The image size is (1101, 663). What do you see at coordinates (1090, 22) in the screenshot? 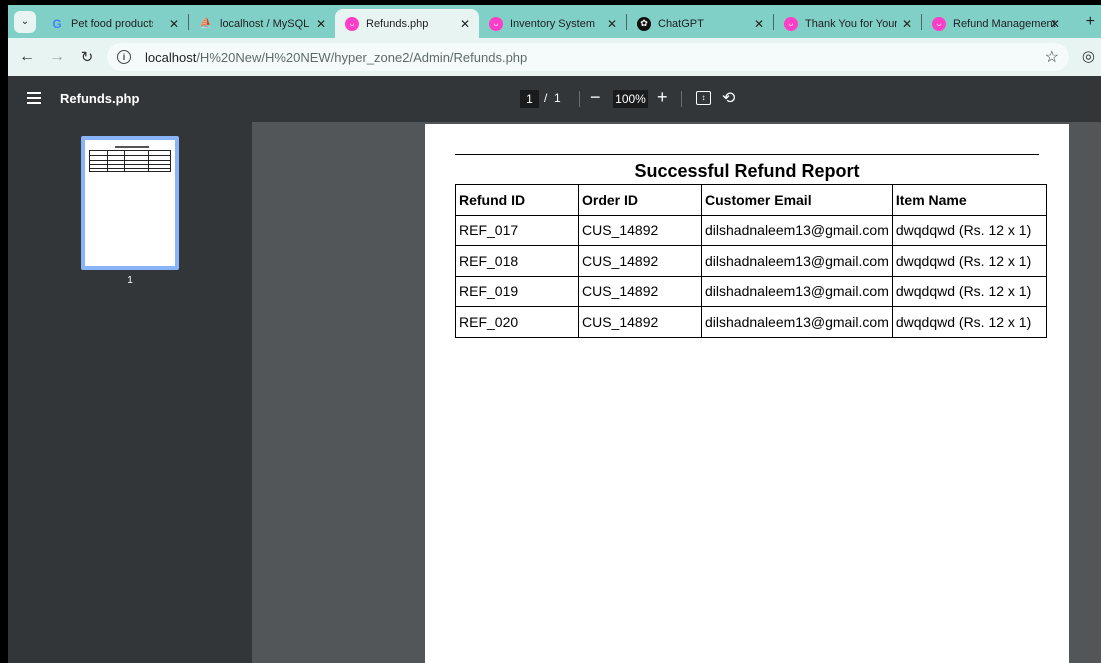
I see `new-tab-icon: +` at bounding box center [1090, 22].